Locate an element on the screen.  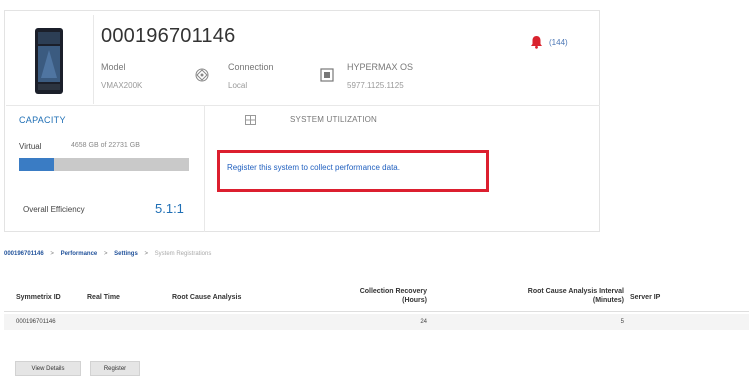
model-value: VMAX200K is located at coordinates (122, 85).